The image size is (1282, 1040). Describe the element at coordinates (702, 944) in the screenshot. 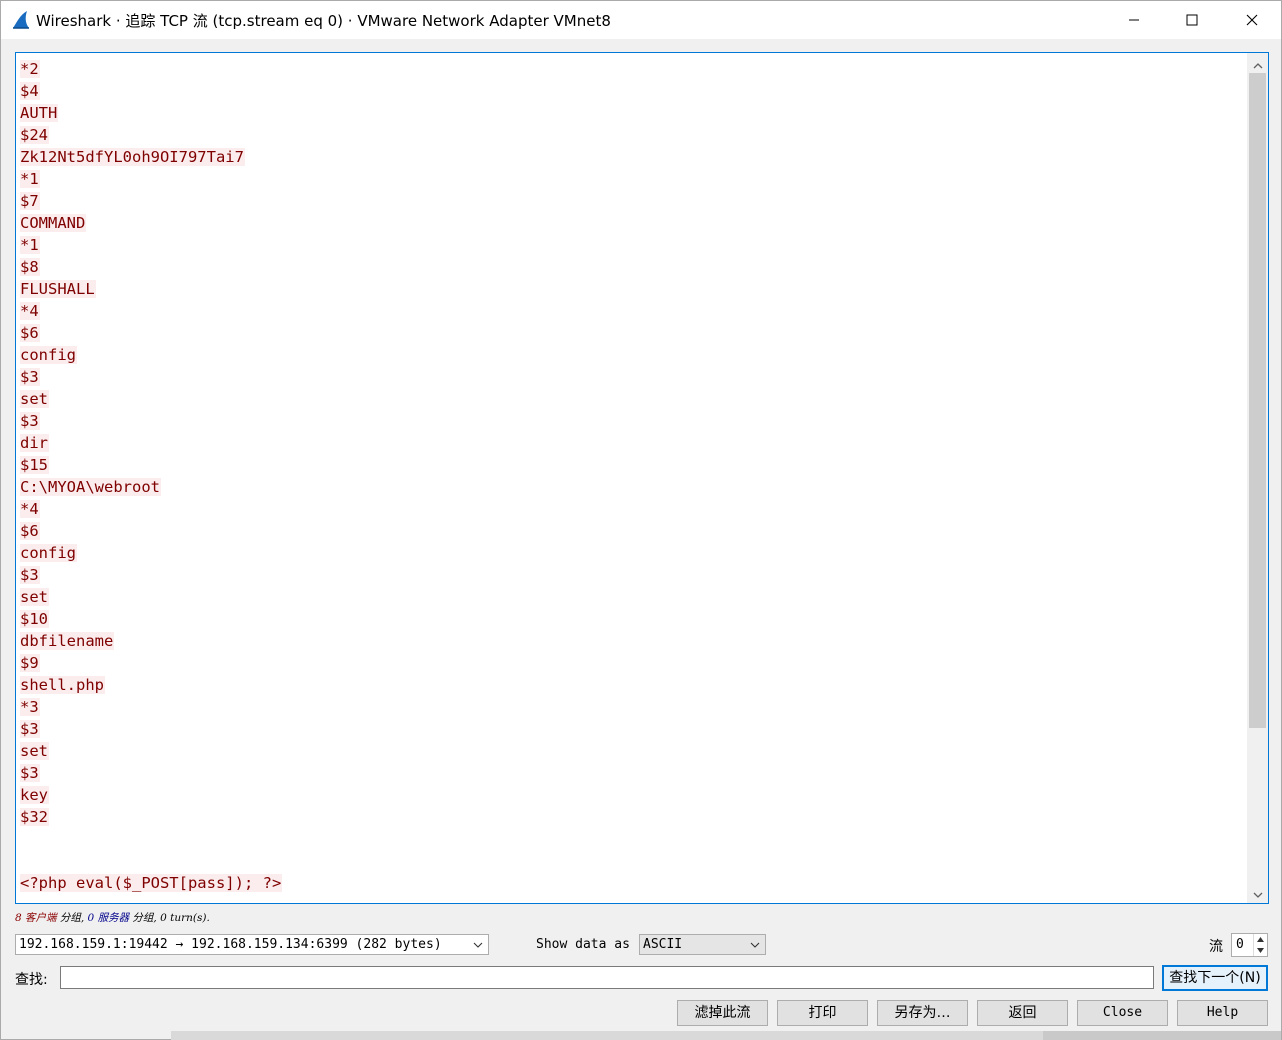

I see `data-format-select: ASCII` at that location.